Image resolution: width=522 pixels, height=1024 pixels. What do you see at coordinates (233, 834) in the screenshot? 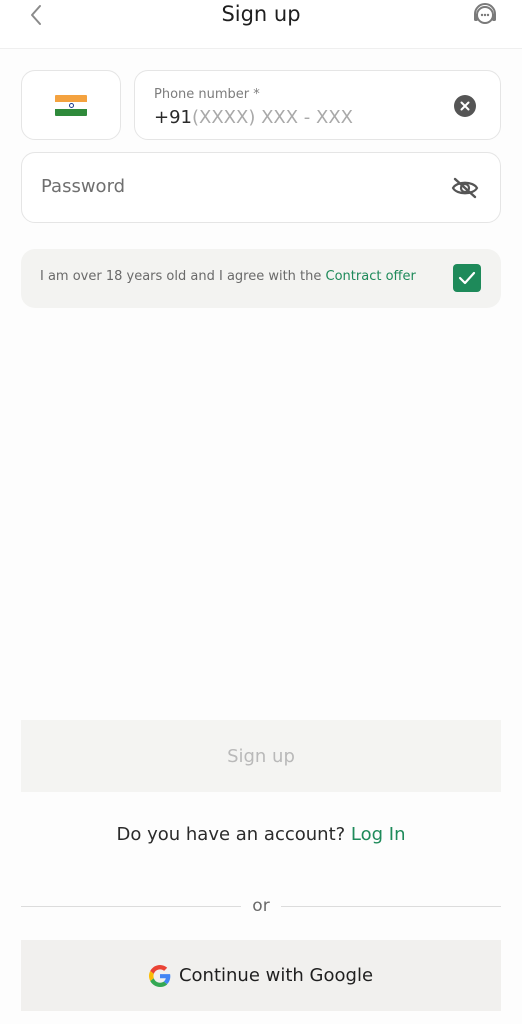
I see `login-prompt-text: Do you have an account?` at bounding box center [233, 834].